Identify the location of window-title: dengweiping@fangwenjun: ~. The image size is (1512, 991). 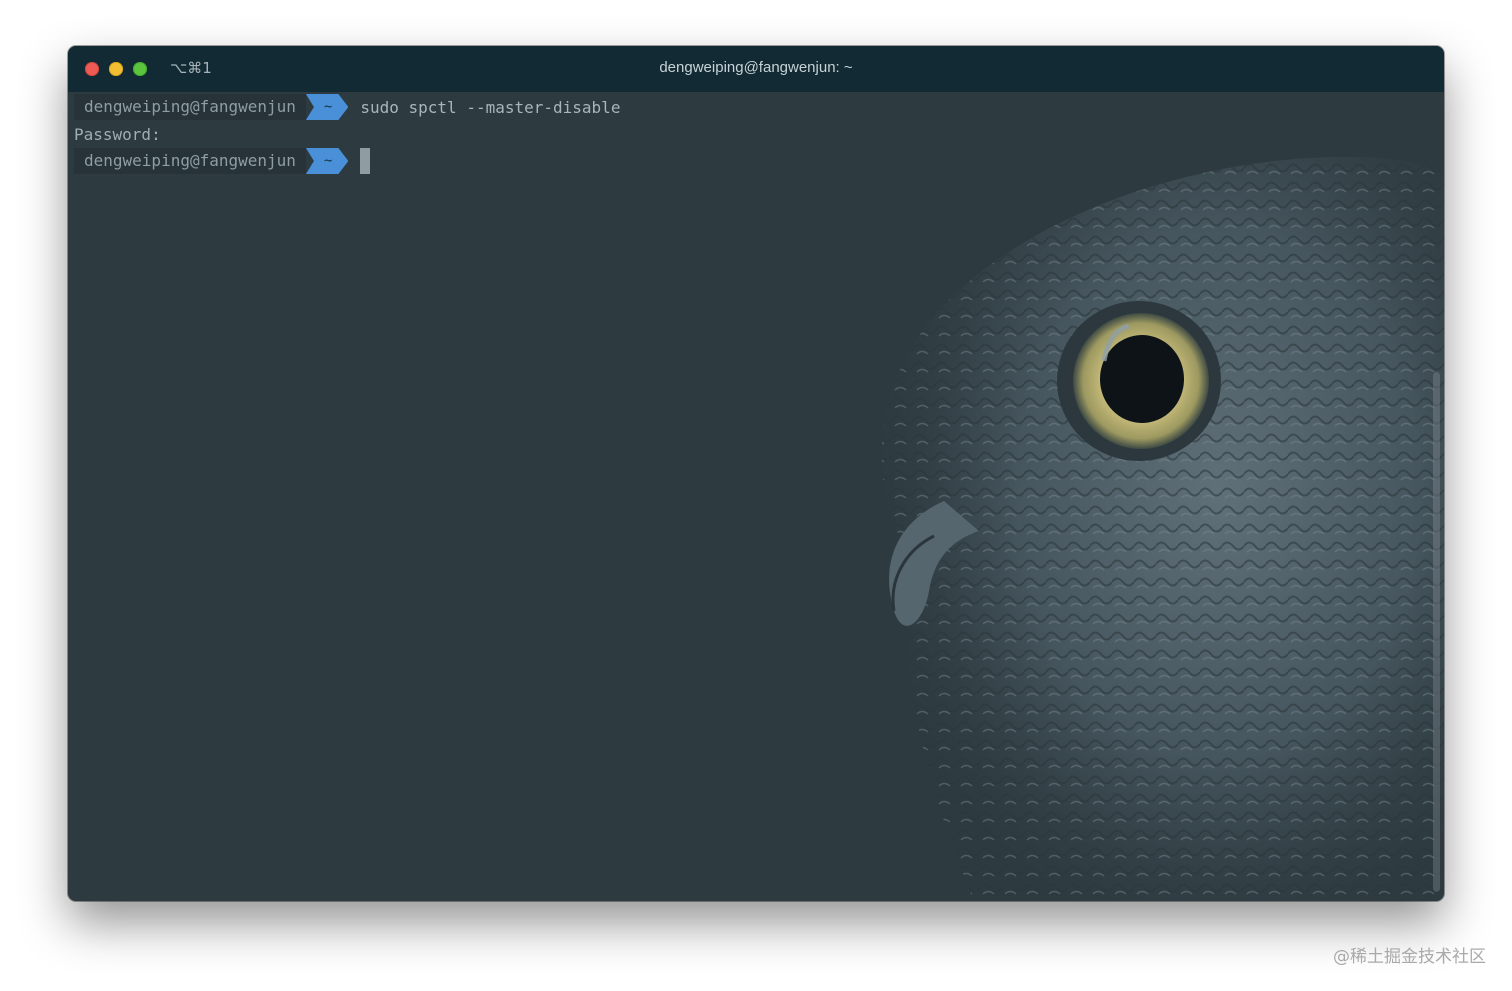
(756, 67).